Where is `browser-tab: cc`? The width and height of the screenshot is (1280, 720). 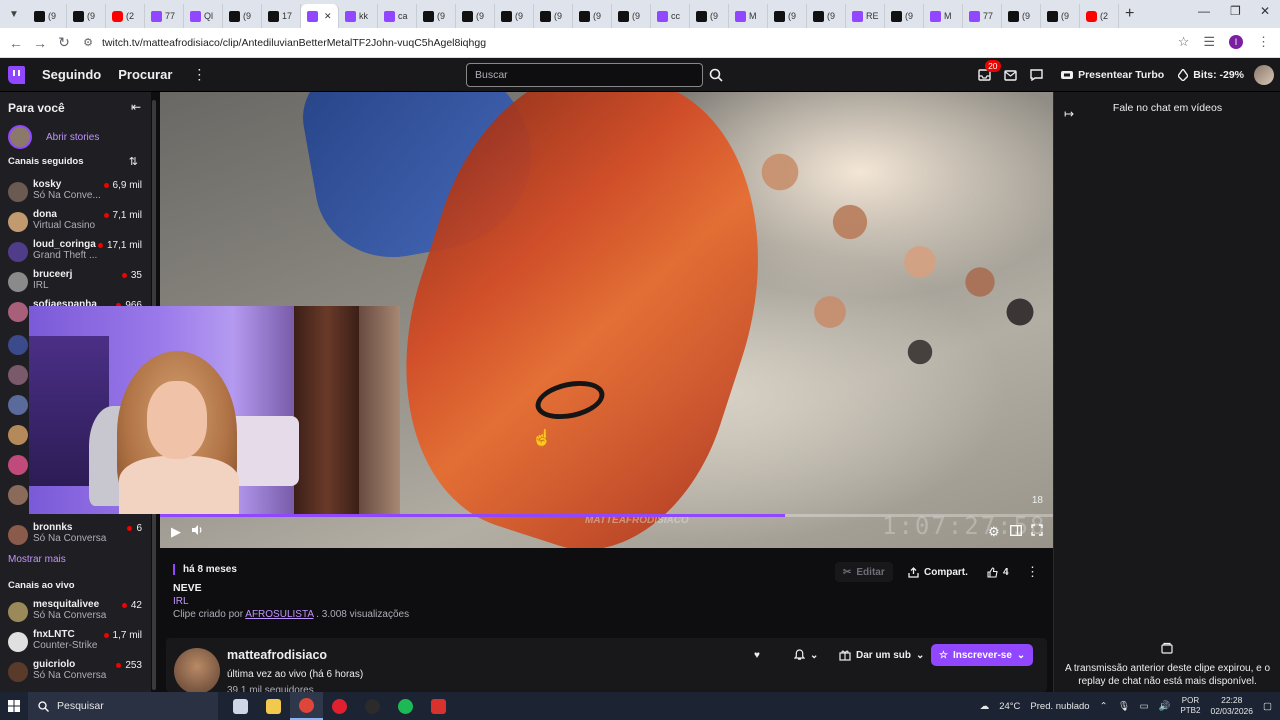 browser-tab: cc is located at coordinates (670, 16).